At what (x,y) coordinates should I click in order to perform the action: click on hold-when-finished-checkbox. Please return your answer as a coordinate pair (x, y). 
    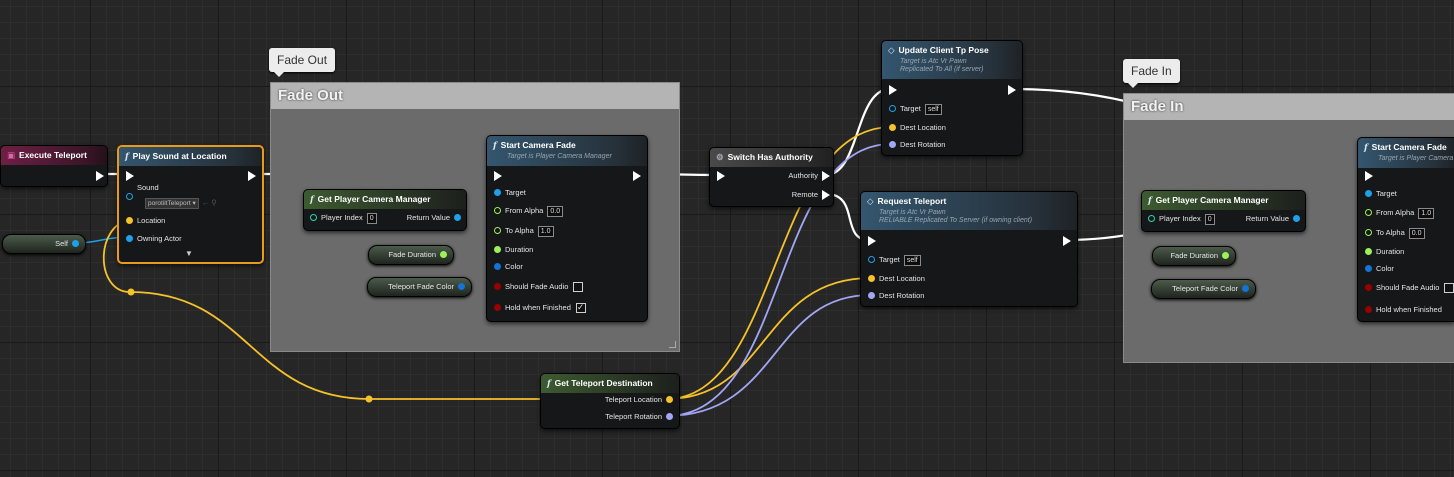
    Looking at the image, I should click on (580, 307).